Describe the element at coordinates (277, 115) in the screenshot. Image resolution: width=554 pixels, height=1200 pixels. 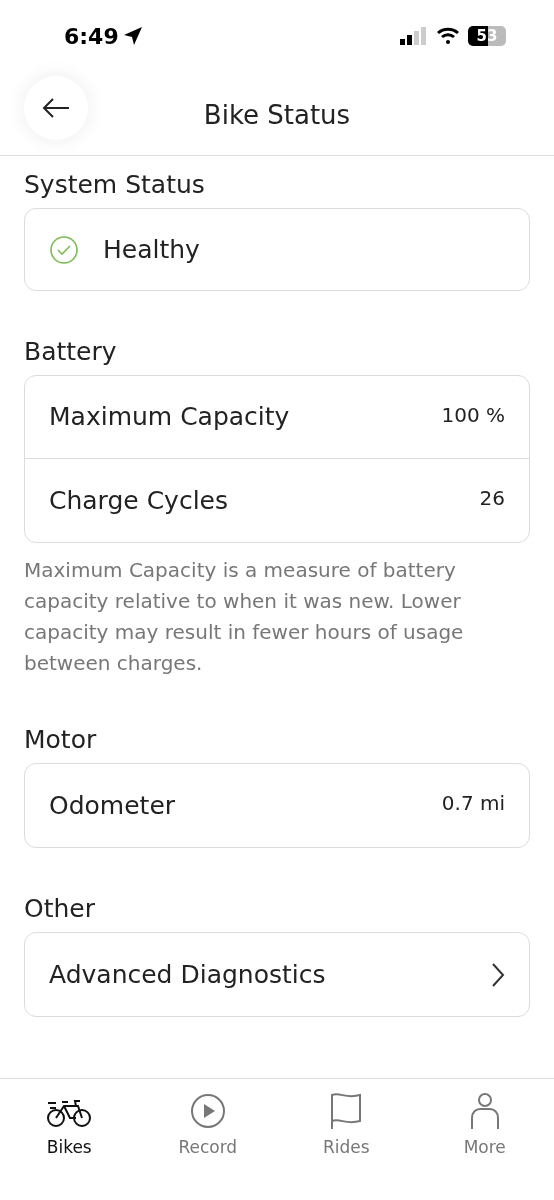
I see `page-title: Bike Status` at that location.